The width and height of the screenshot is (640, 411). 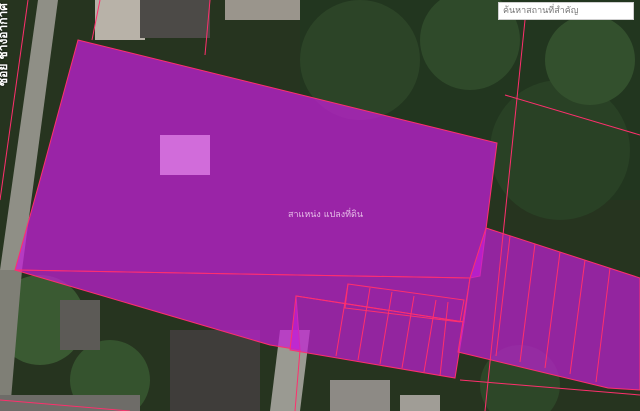 I want to click on parcel-label: สาแหน่ง แปลงที่ดิน, so click(x=326, y=215).